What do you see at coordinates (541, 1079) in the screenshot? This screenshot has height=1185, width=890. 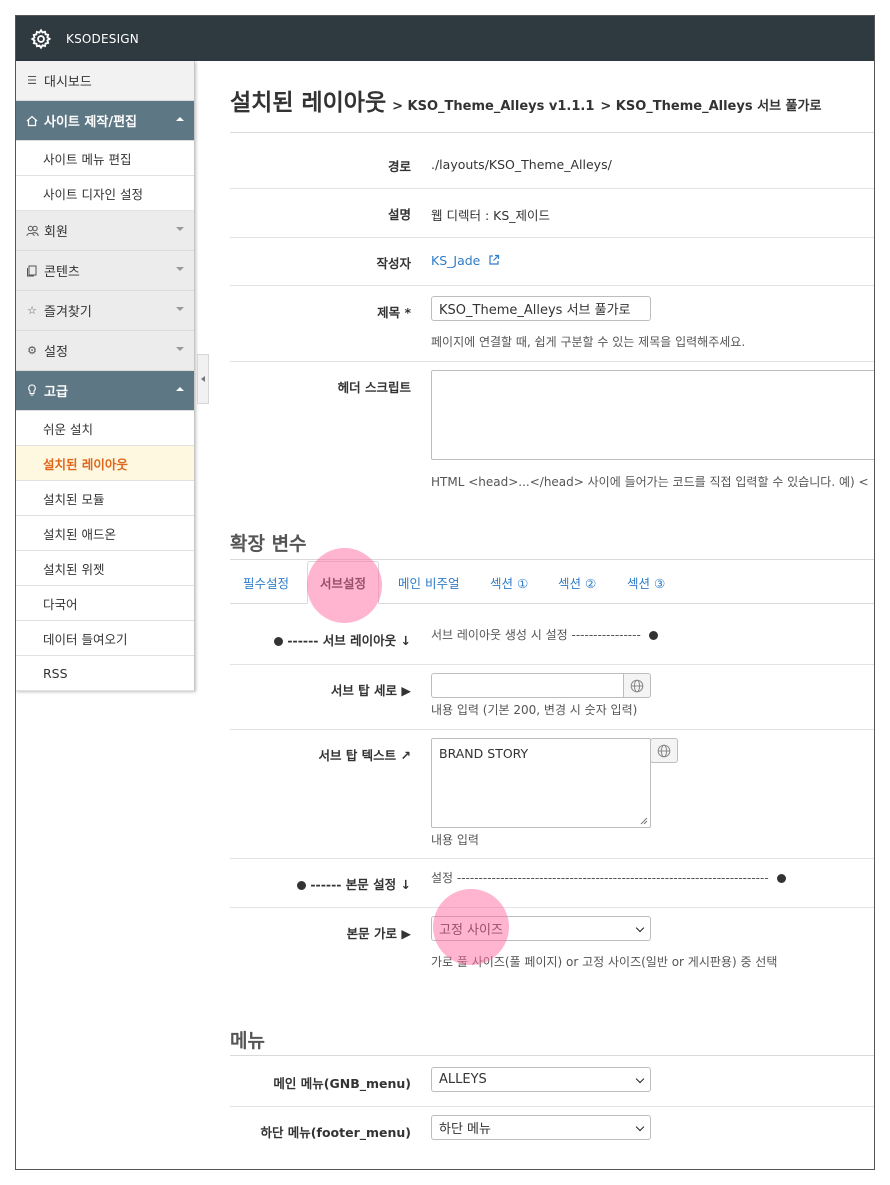 I see `main-menu-select: ALLEYS` at bounding box center [541, 1079].